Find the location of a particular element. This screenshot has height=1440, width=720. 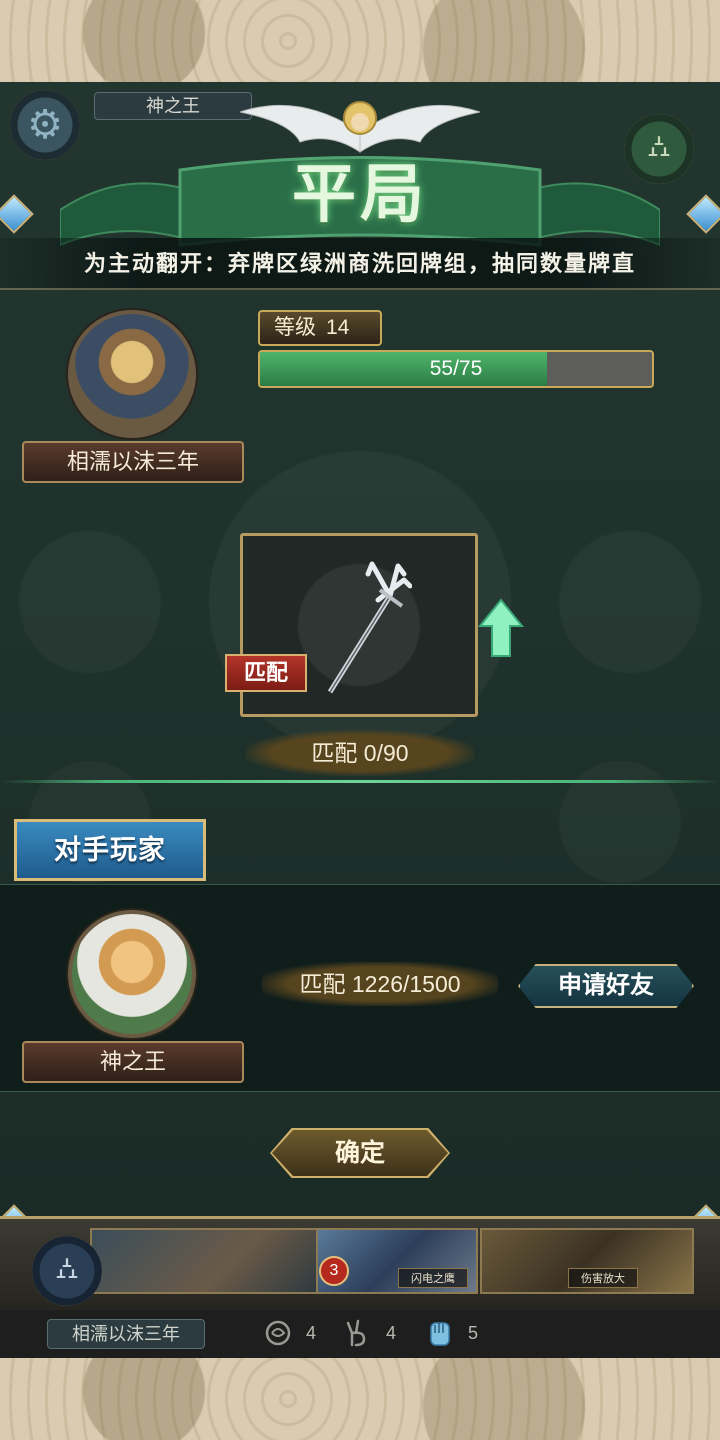

confirm-button: 确定 is located at coordinates (360, 1153).